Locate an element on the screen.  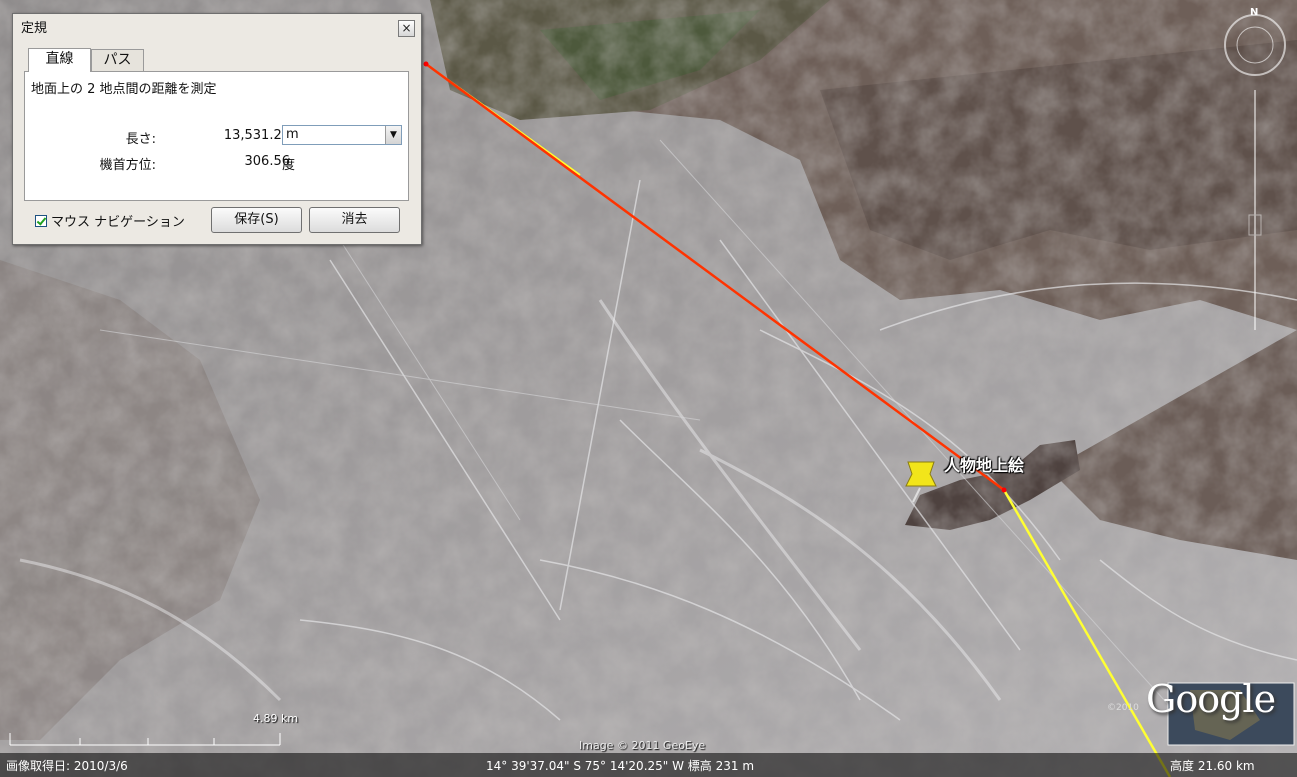
length-value: 13,531.20 is located at coordinates (256, 135).